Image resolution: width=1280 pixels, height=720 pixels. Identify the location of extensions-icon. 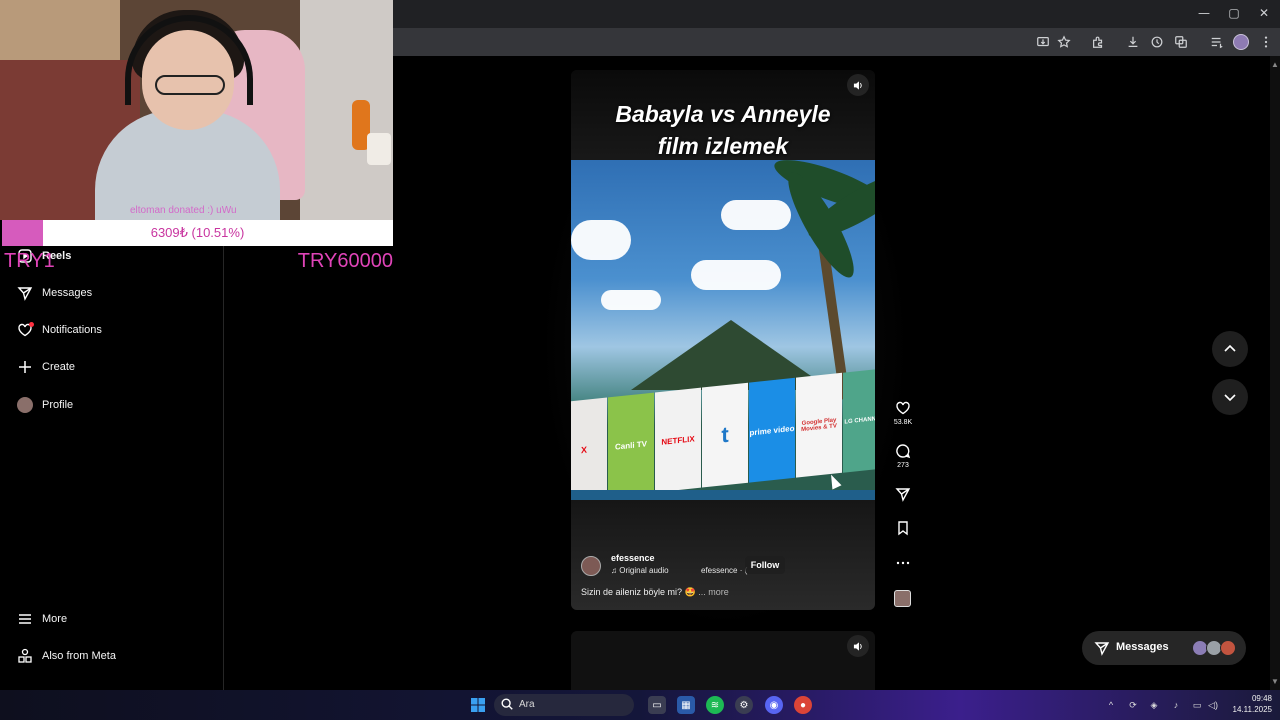
(1098, 42).